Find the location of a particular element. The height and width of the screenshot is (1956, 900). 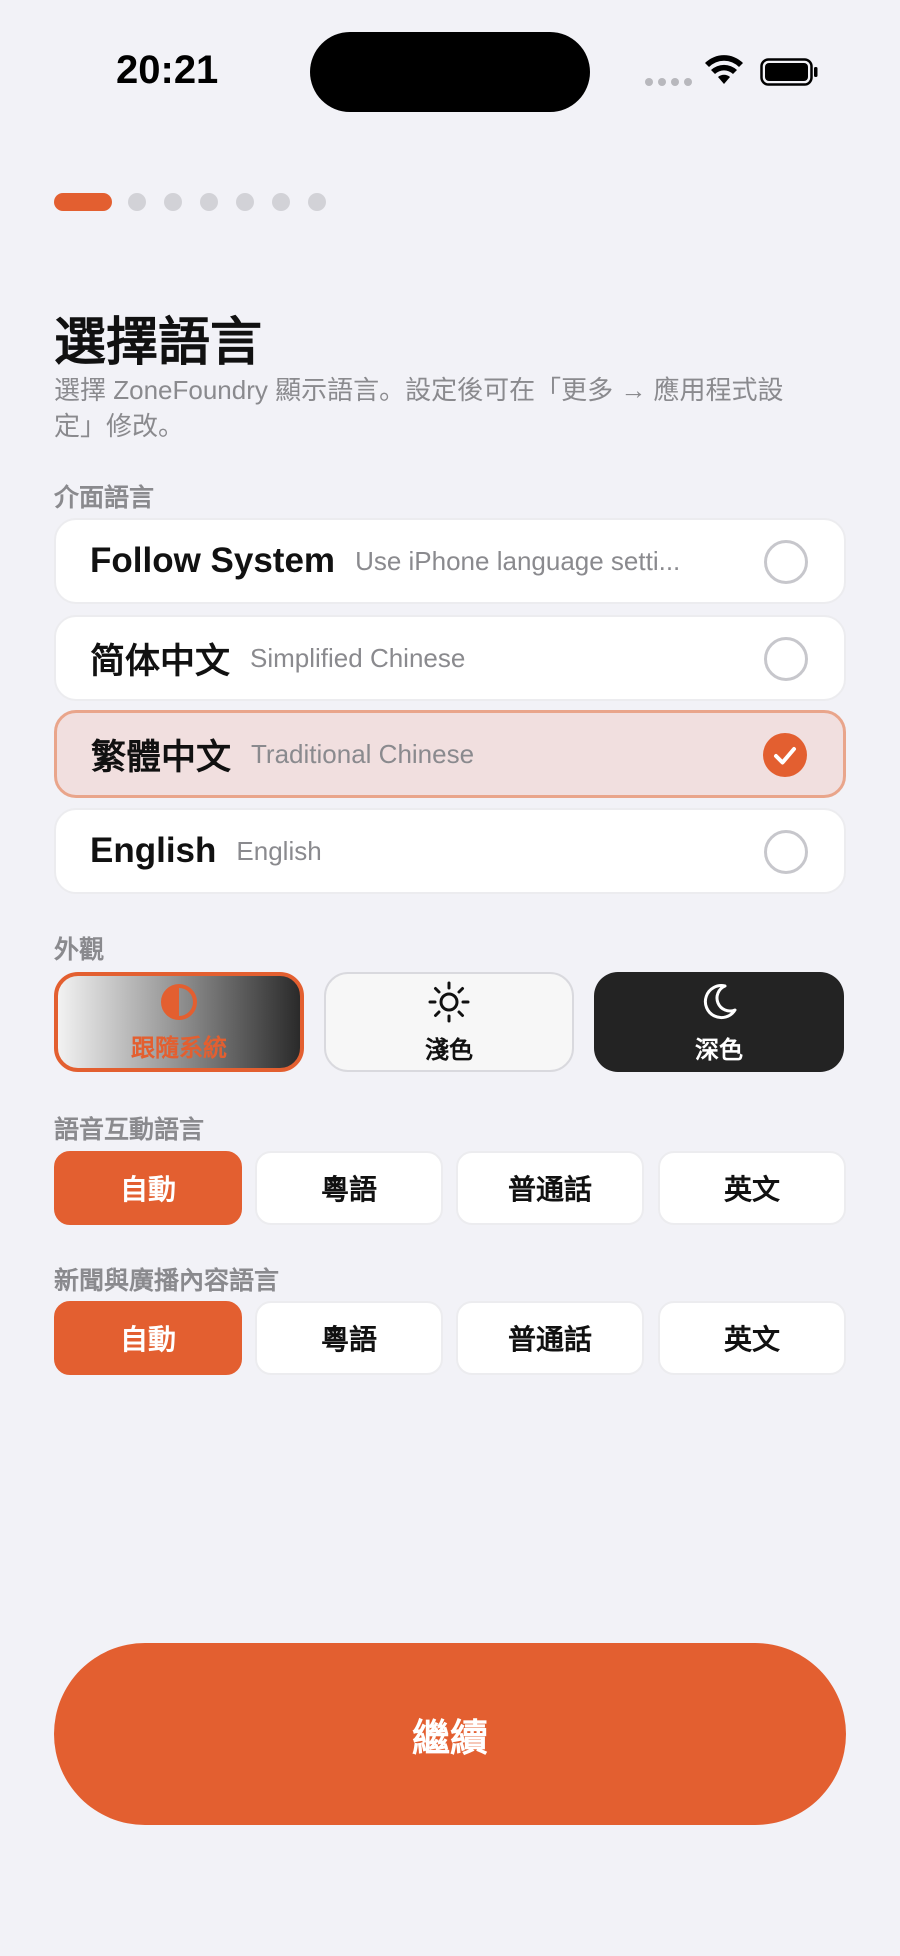

language-option-subtitle: Simplified Chinese is located at coordinates (358, 657).